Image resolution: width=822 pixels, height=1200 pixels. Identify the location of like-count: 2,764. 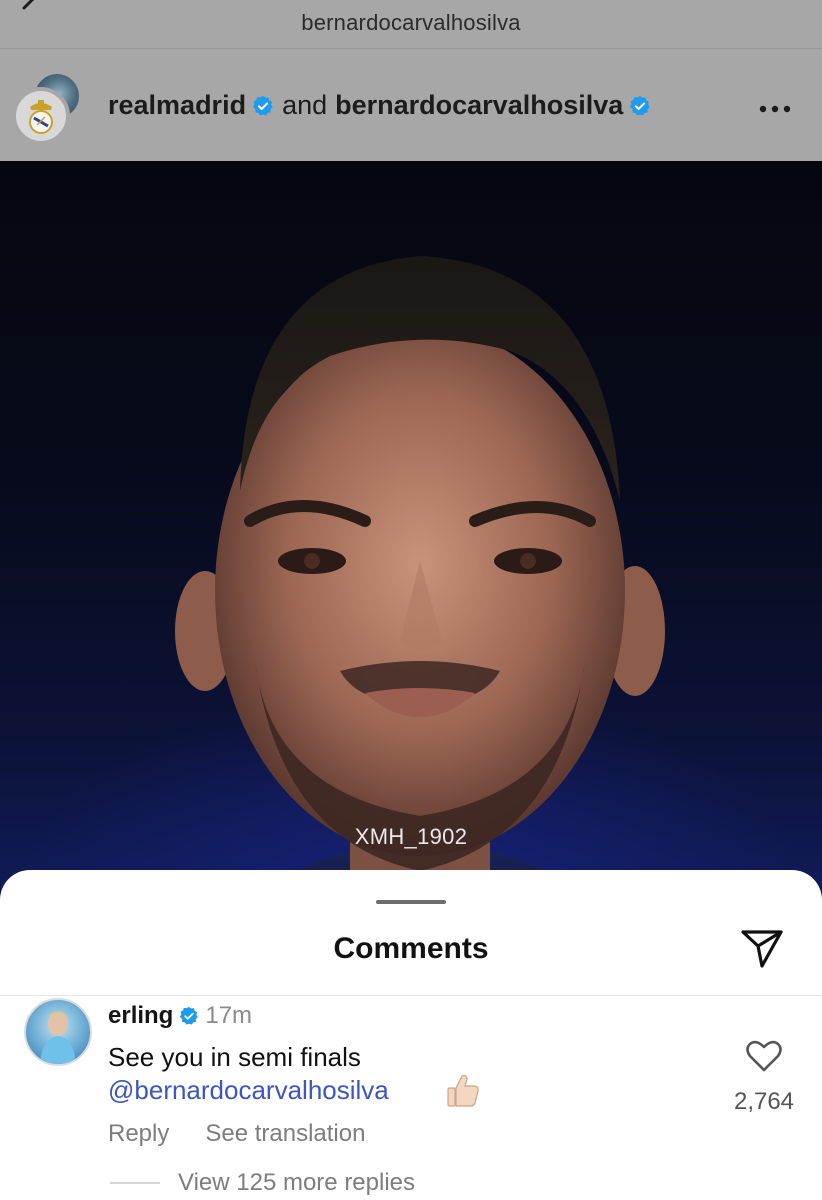
(764, 1101).